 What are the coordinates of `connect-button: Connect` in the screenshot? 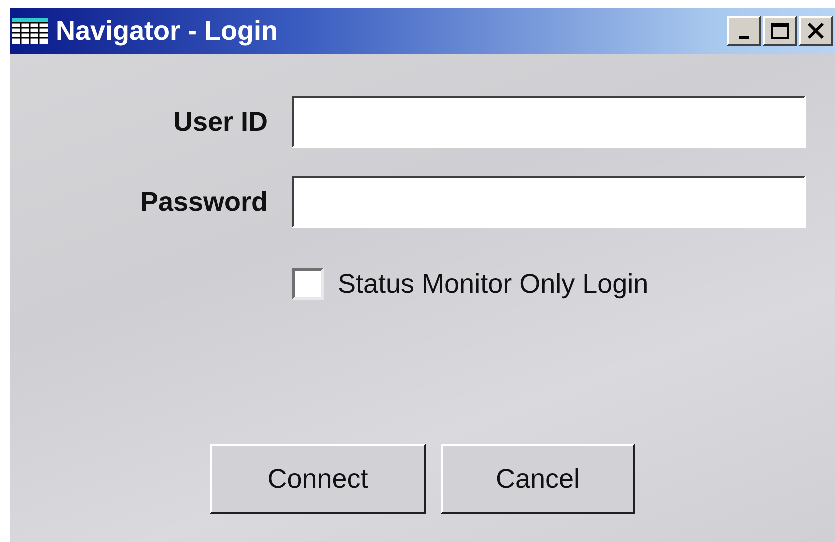 It's located at (318, 479).